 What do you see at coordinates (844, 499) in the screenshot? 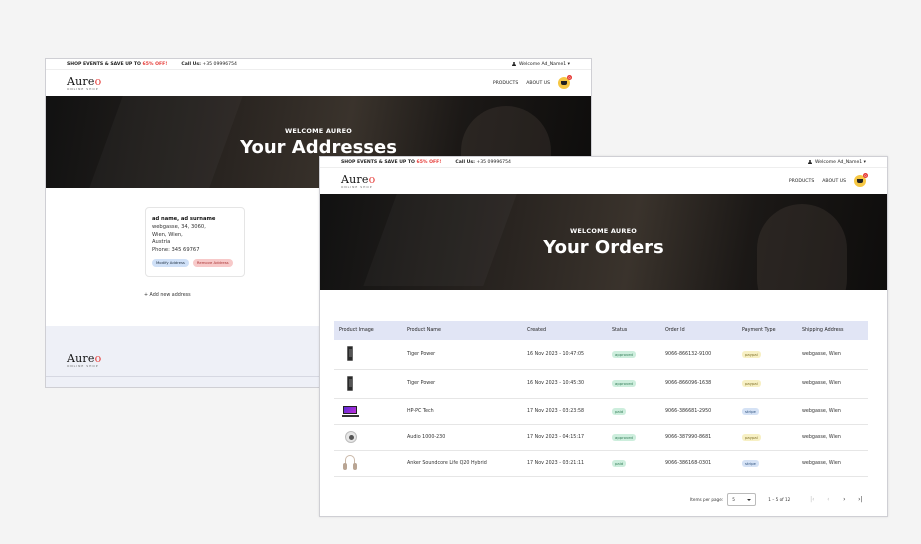
I see `next-page-button: ›` at bounding box center [844, 499].